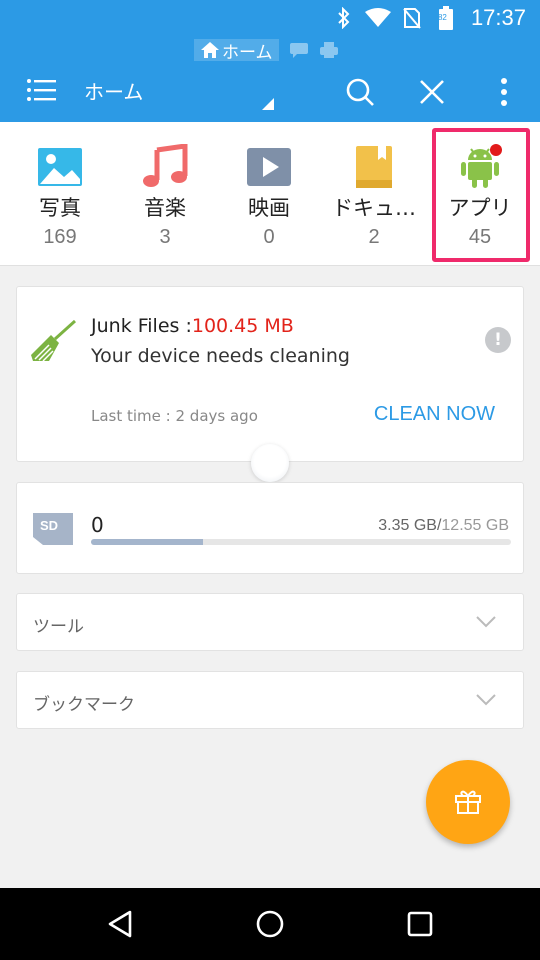  I want to click on tools-section: ツール, so click(270, 622).